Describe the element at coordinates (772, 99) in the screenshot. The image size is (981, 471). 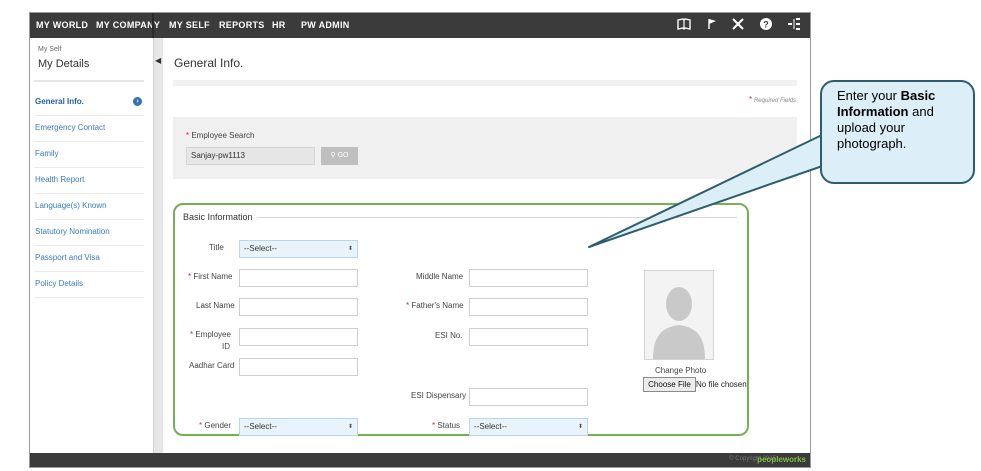
I see `required-fields-note: * Required Fields` at that location.